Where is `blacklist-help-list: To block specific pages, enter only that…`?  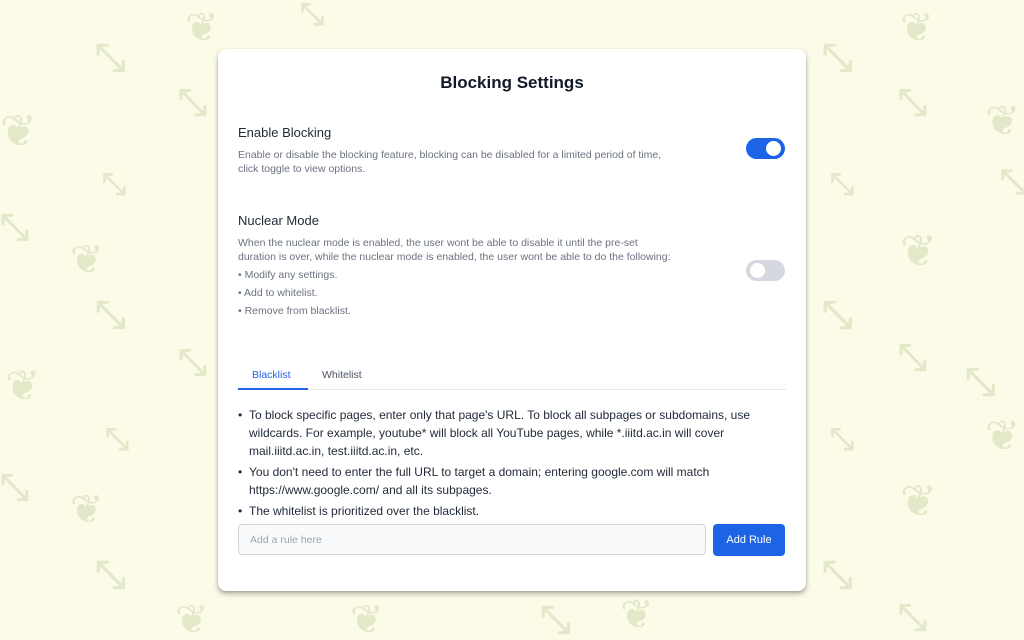
blacklist-help-list: To block specific pages, enter only that… is located at coordinates (513, 464).